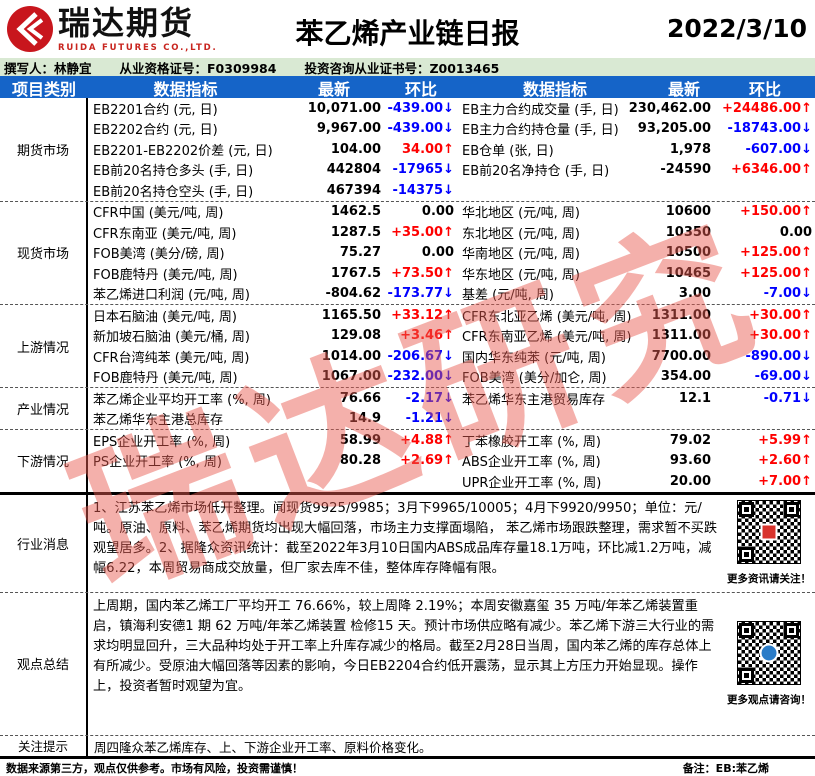 The height and width of the screenshot is (776, 815). Describe the element at coordinates (351, 377) in the screenshot. I see `indicator-value: 1067.00` at that location.